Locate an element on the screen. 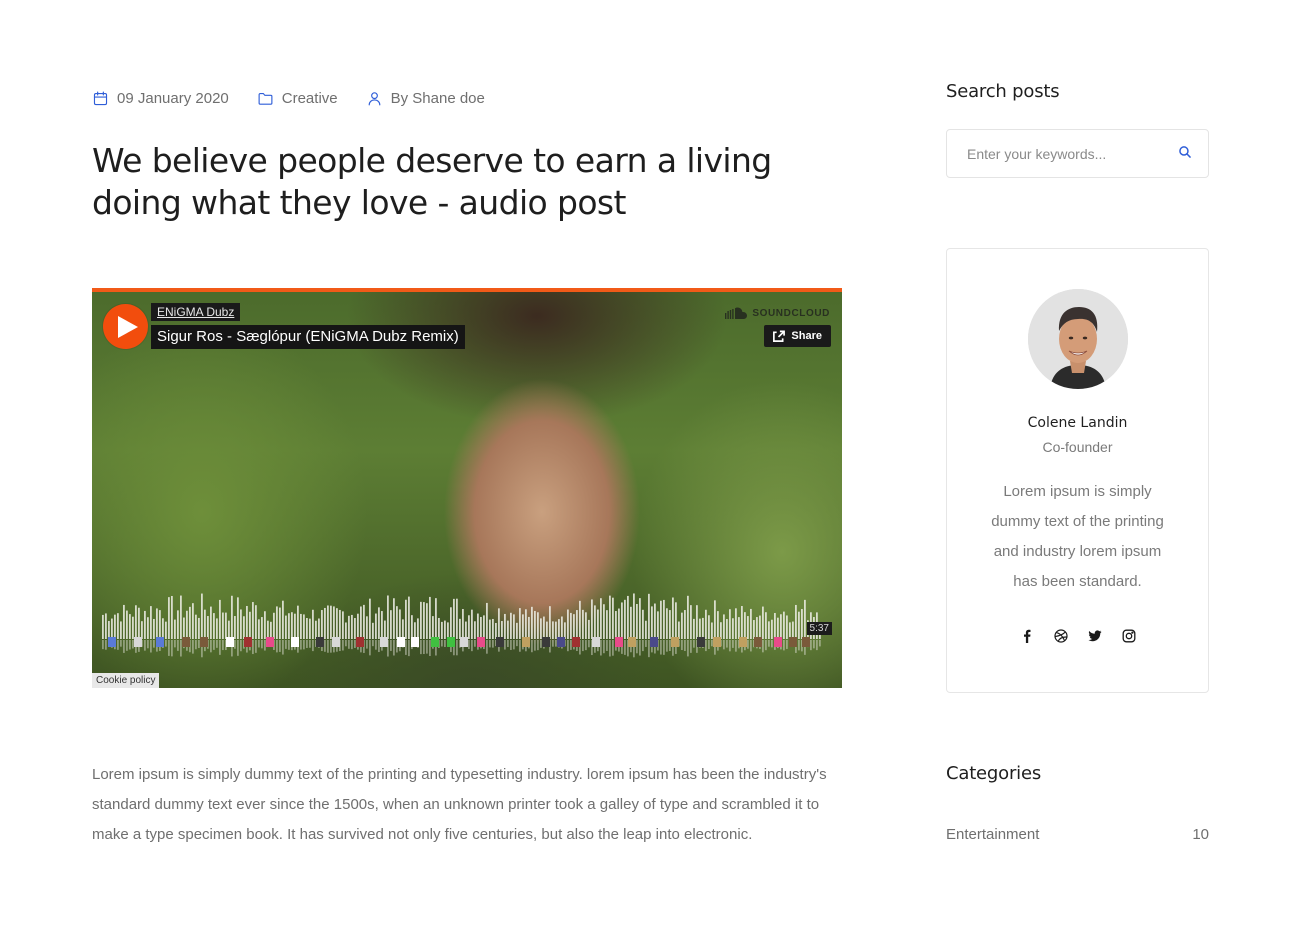  soundcloud-logo: SOUNDCLOUD is located at coordinates (777, 313).